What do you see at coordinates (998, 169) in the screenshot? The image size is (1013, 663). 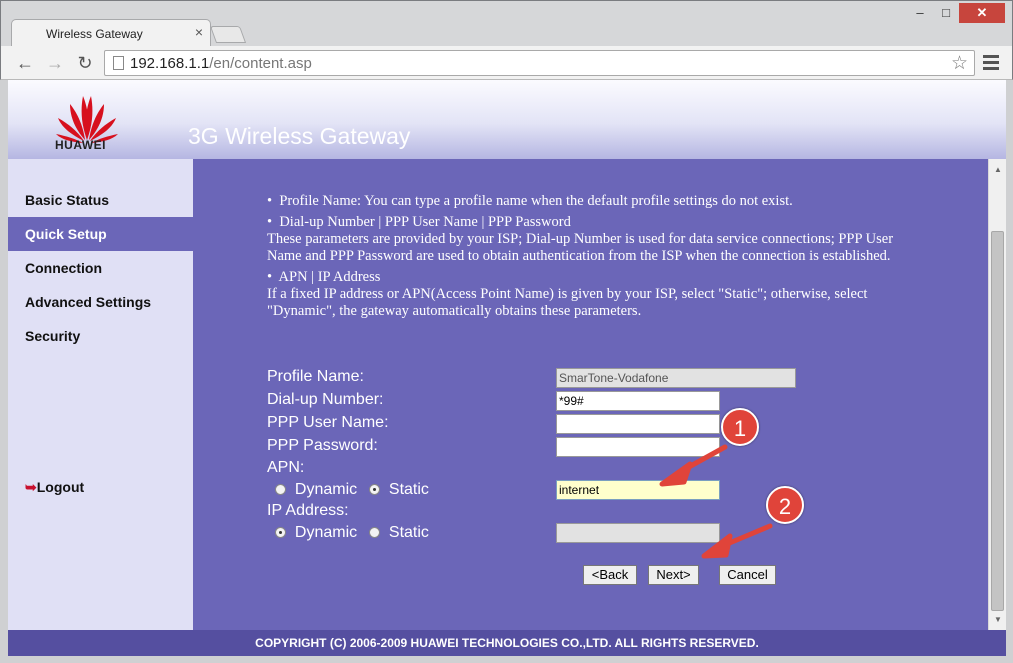 I see `scroll-up-icon: ▲` at bounding box center [998, 169].